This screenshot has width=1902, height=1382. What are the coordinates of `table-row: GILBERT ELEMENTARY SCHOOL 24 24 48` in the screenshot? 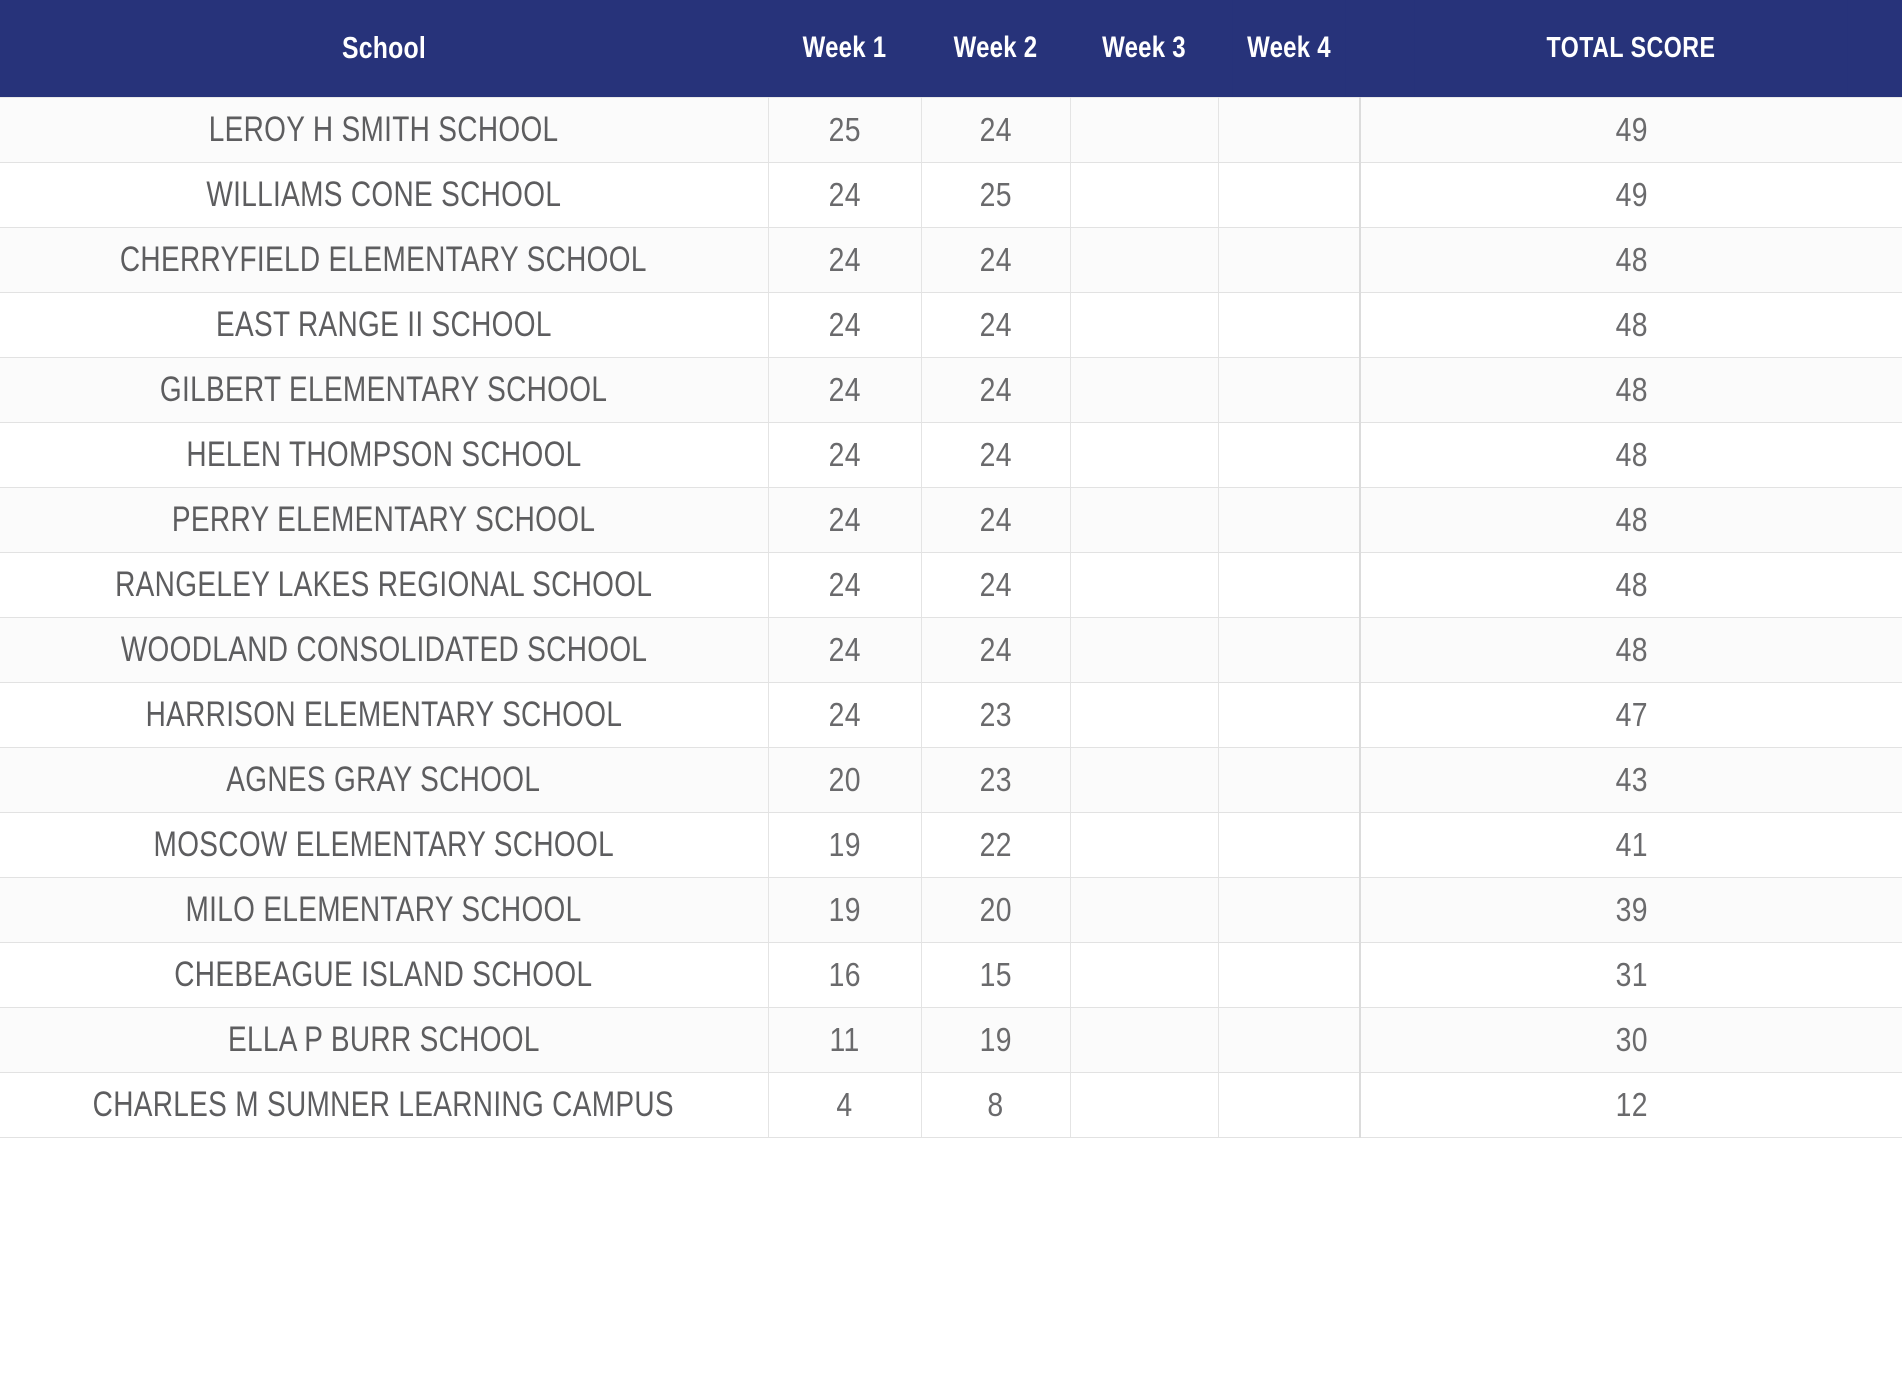 It's located at (951, 390).